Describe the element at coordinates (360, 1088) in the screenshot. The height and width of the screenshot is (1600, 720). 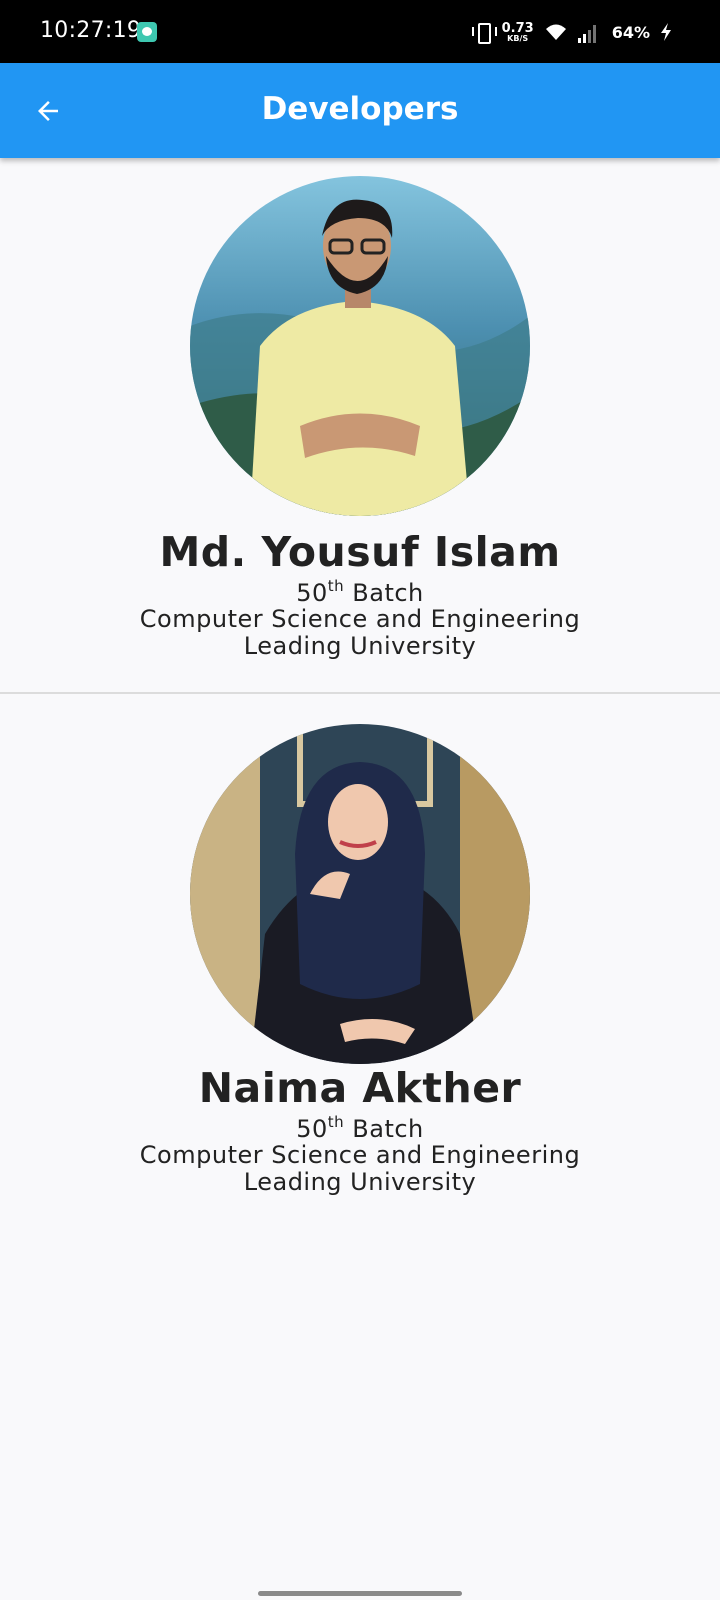
I see `developer-name: Naima Akther` at that location.